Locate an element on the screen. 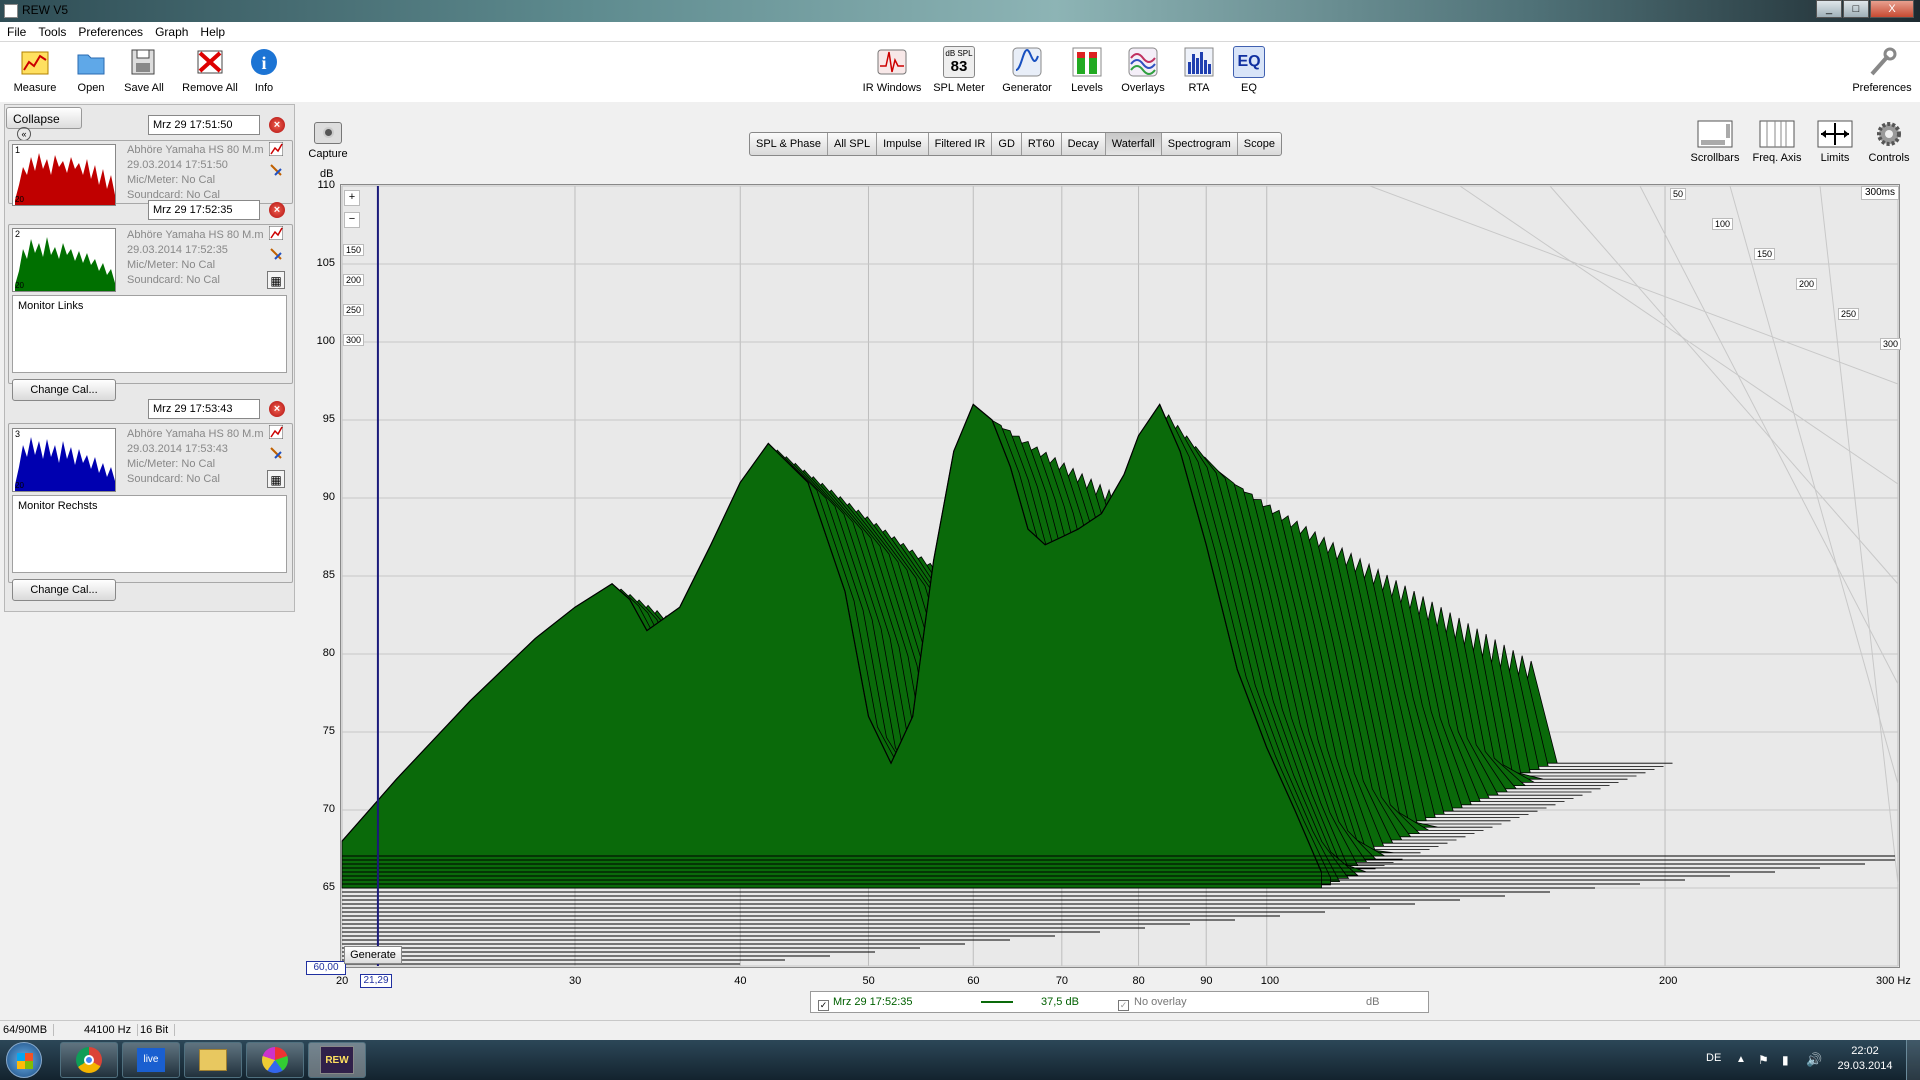 This screenshot has width=1920, height=1080. tab-spl-phase: SPL & Phase is located at coordinates (789, 144).